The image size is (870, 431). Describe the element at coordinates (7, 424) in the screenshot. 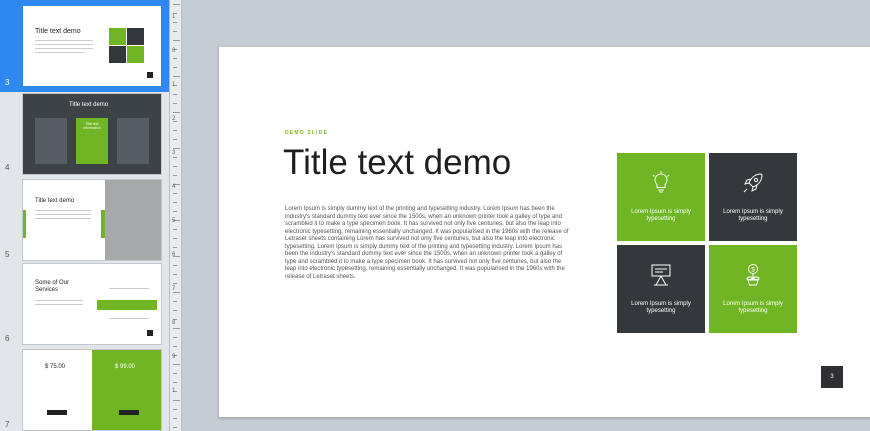

I see `thumbnail-number: 7` at that location.